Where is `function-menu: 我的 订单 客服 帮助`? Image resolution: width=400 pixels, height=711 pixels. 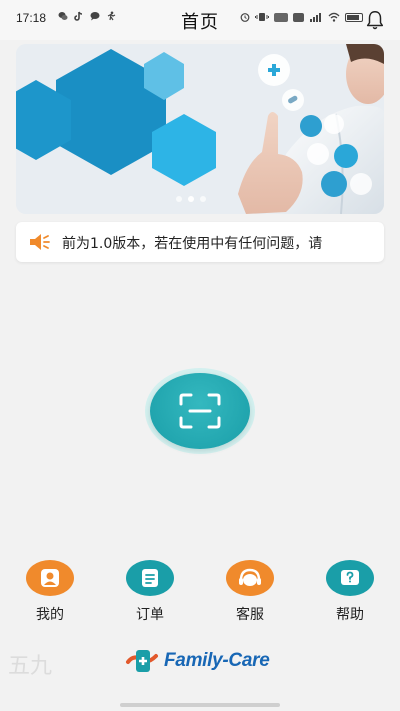
function-menu: 我的 订单 客服 帮助 is located at coordinates (200, 595).